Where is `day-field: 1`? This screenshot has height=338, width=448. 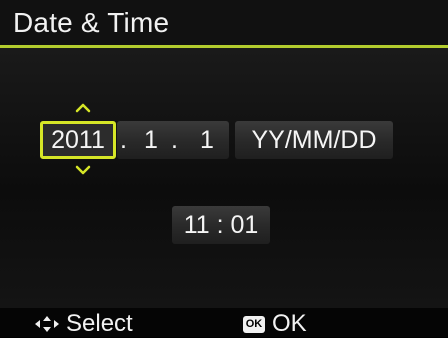 day-field: 1 is located at coordinates (207, 140).